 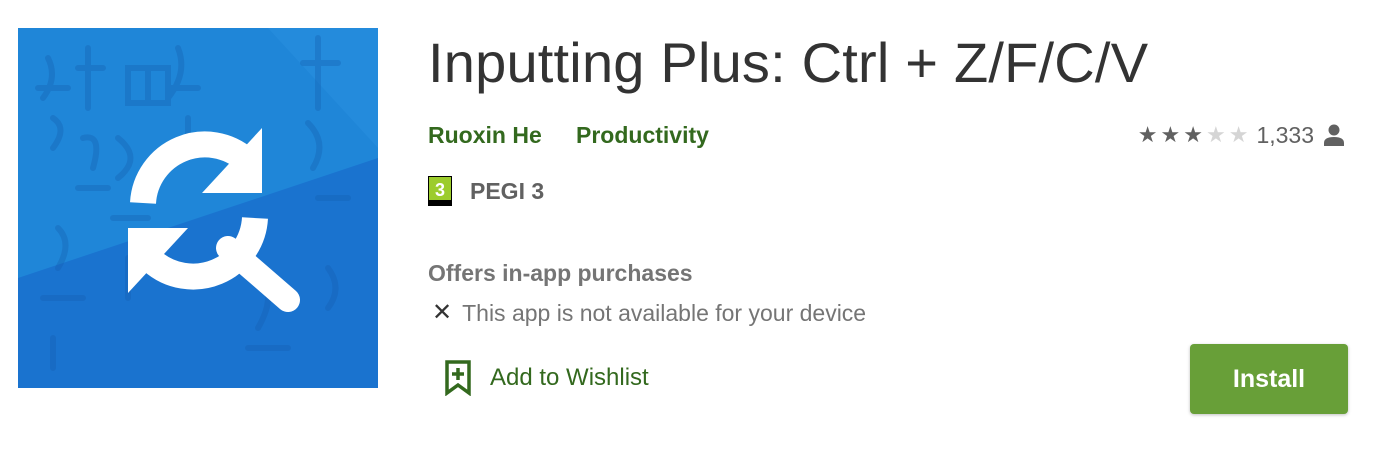 I want to click on wishlist-label: Add to Wishlist, so click(x=569, y=377).